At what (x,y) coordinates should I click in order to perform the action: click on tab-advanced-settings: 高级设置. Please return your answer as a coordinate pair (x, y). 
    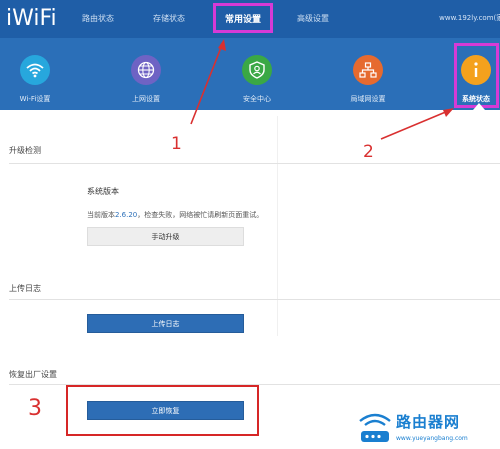
    Looking at the image, I should click on (313, 18).